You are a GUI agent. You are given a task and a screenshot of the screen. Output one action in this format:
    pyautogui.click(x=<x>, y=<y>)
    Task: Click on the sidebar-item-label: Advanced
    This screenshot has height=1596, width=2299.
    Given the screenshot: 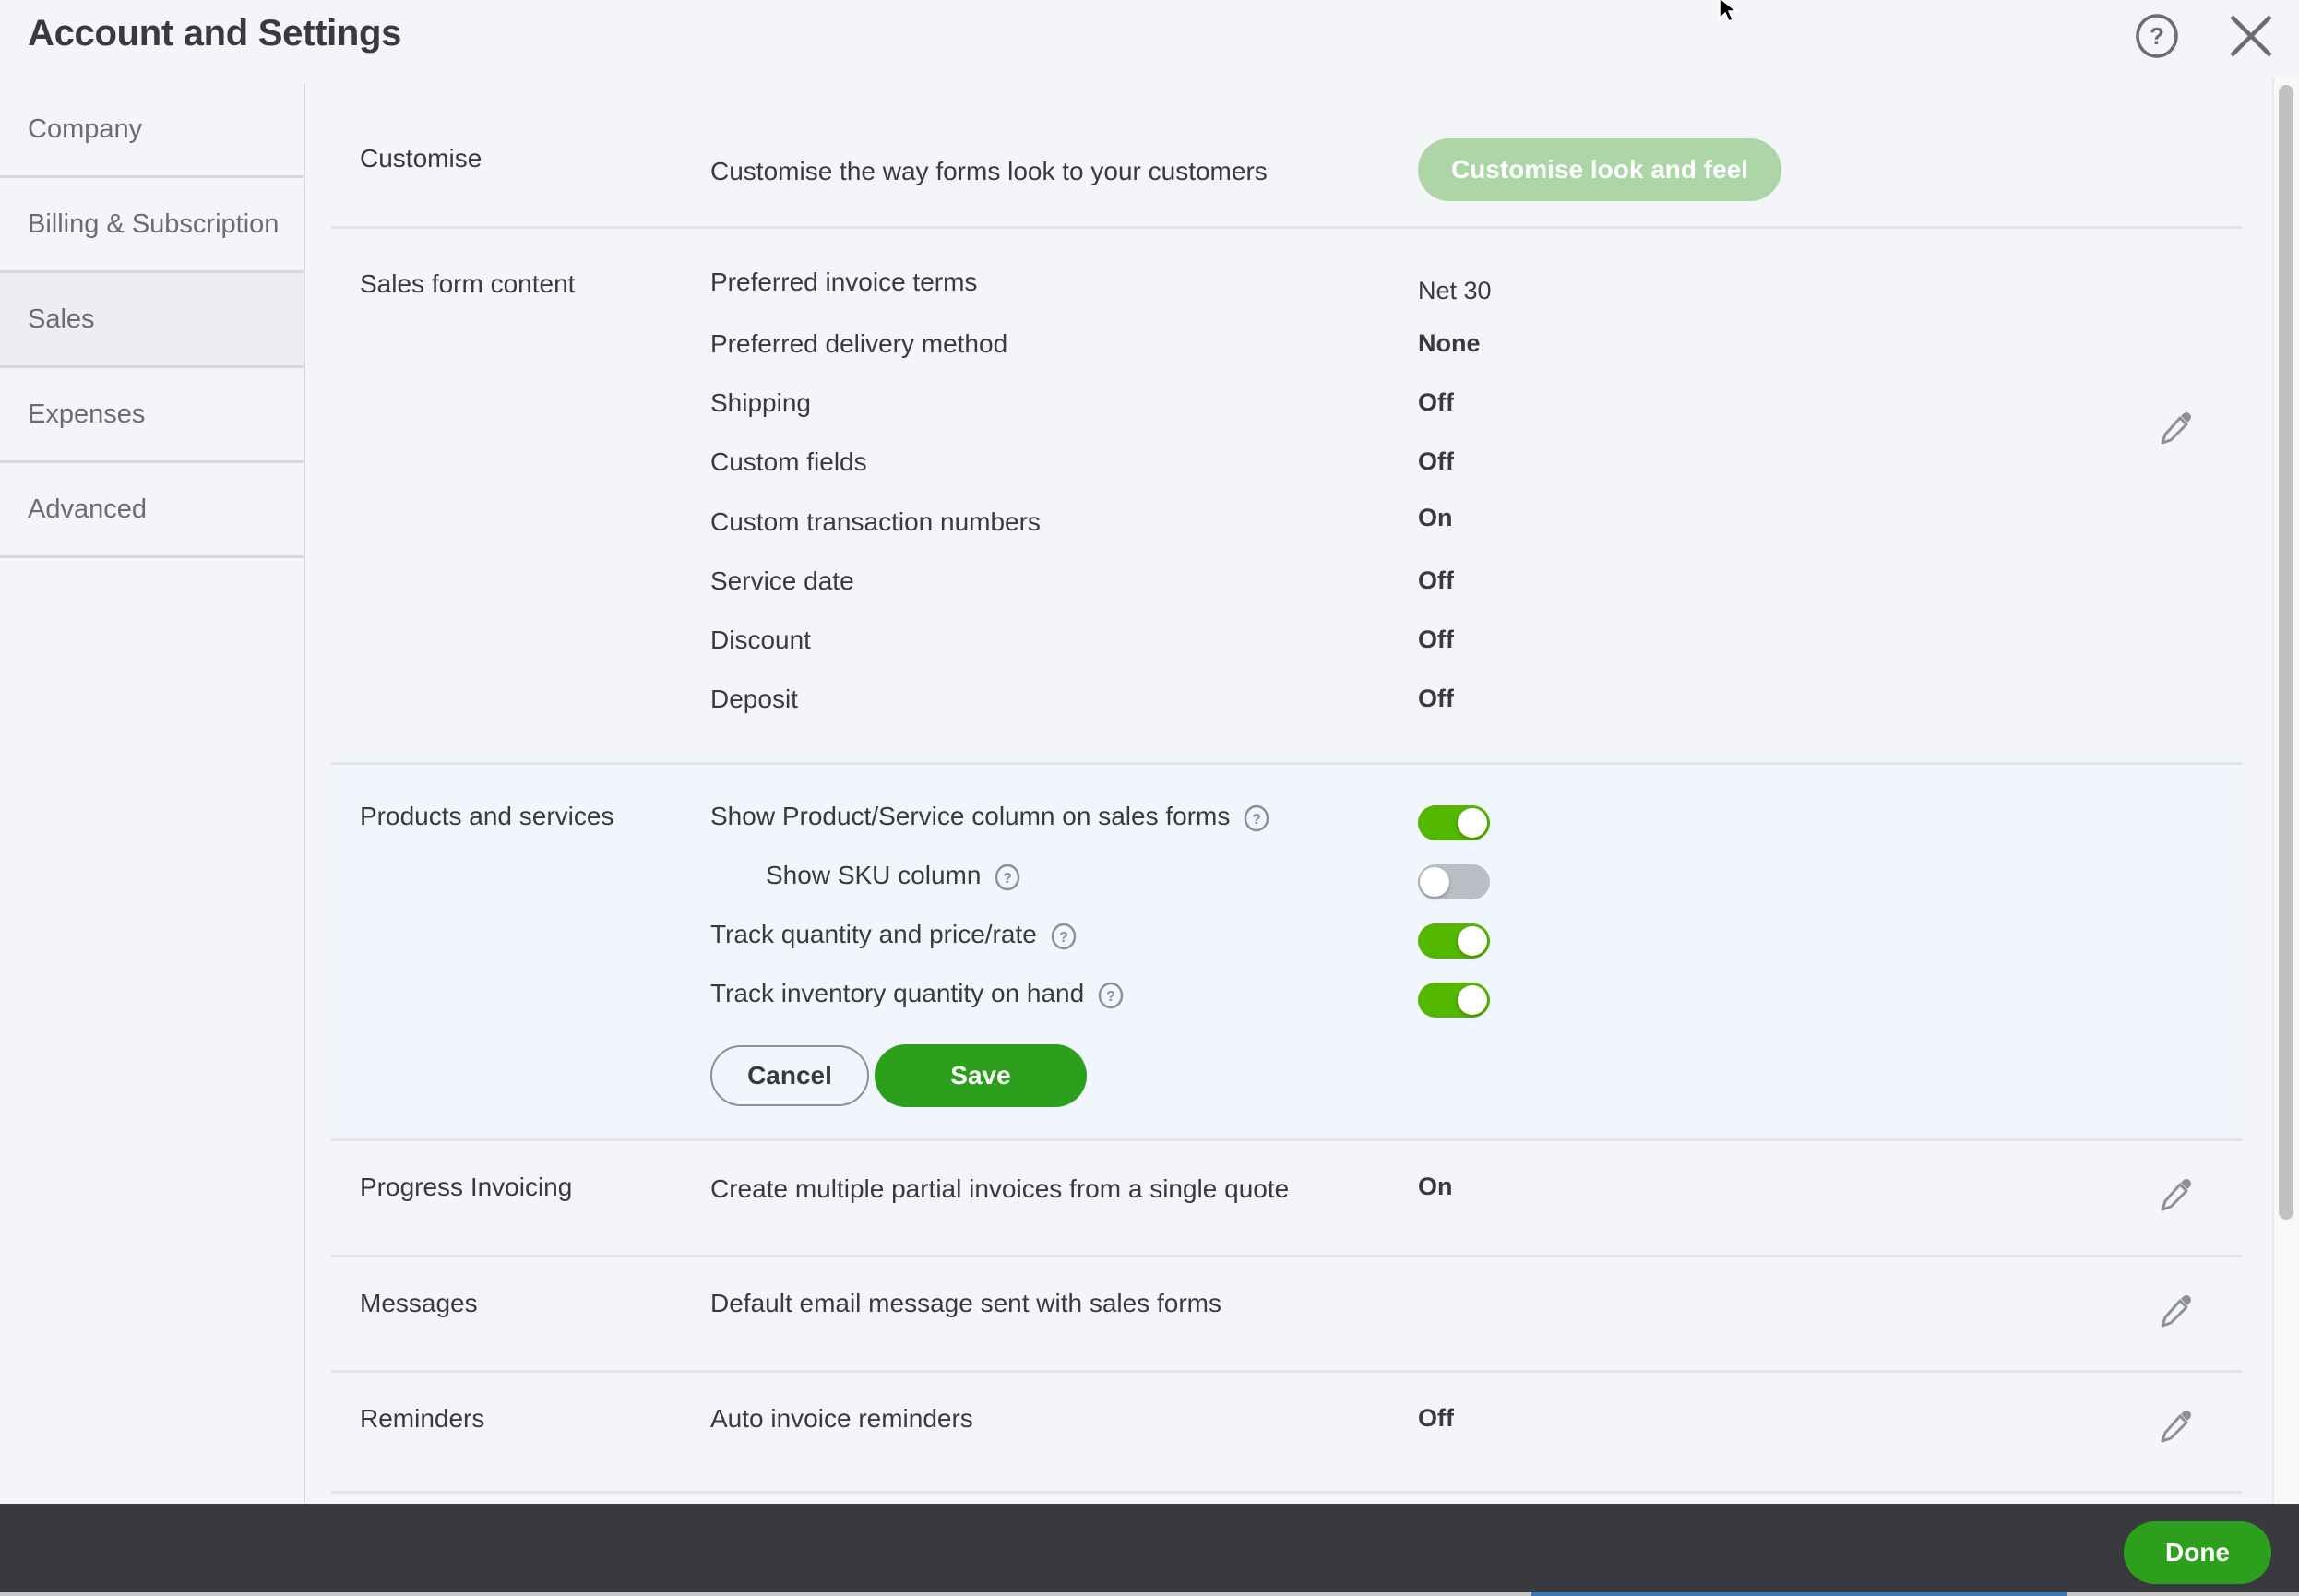 What is the action you would take?
    pyautogui.click(x=87, y=509)
    